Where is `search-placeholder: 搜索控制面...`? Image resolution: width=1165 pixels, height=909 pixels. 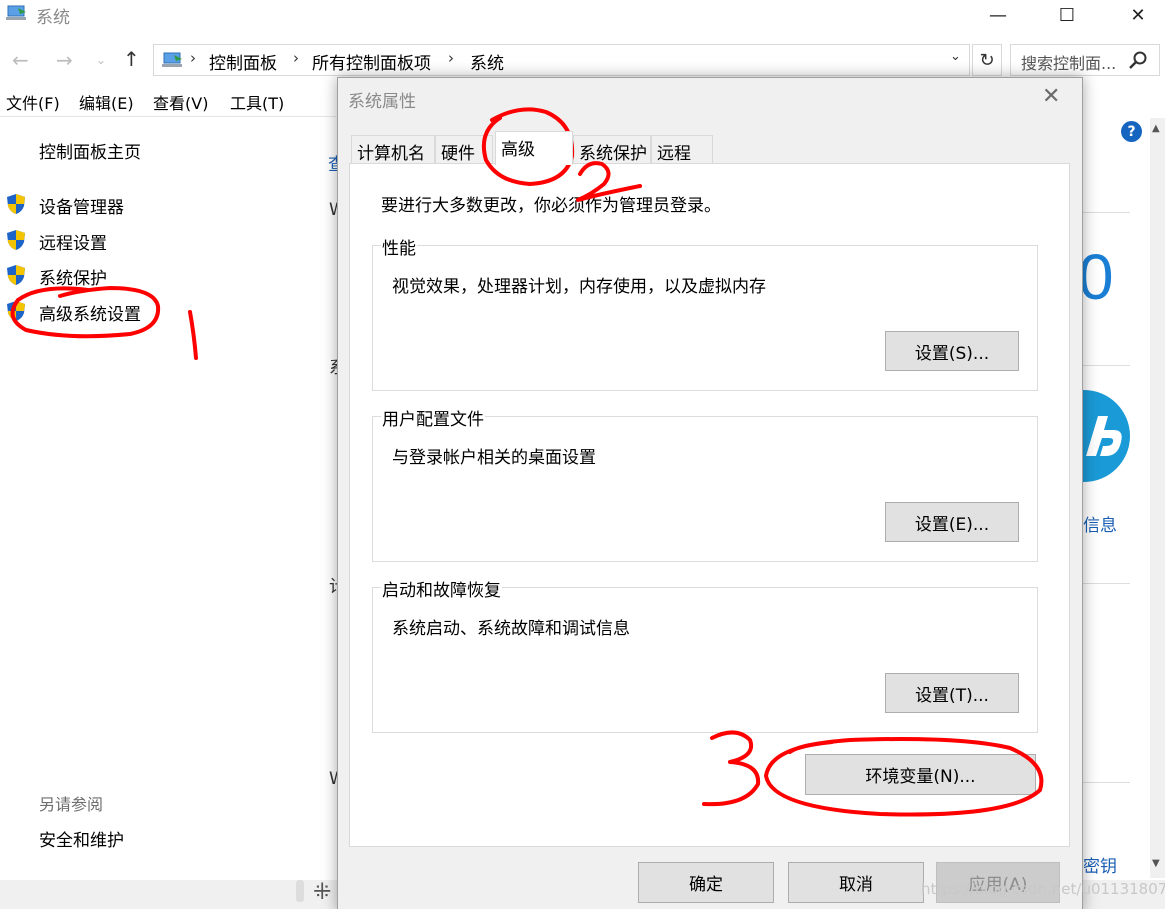
search-placeholder: 搜索控制面... is located at coordinates (1069, 63).